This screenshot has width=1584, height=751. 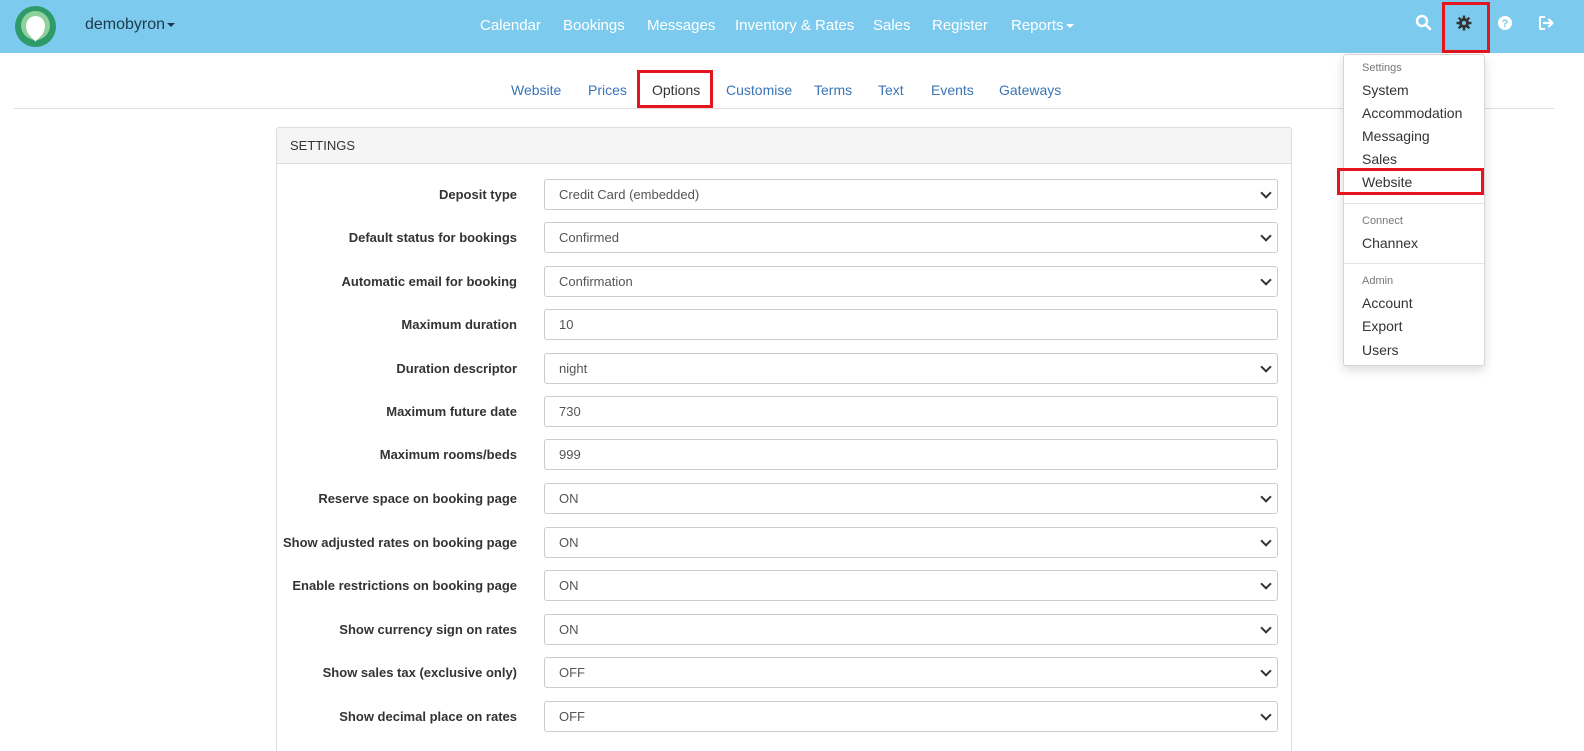 I want to click on nav-reports: Reports, so click(x=1042, y=25).